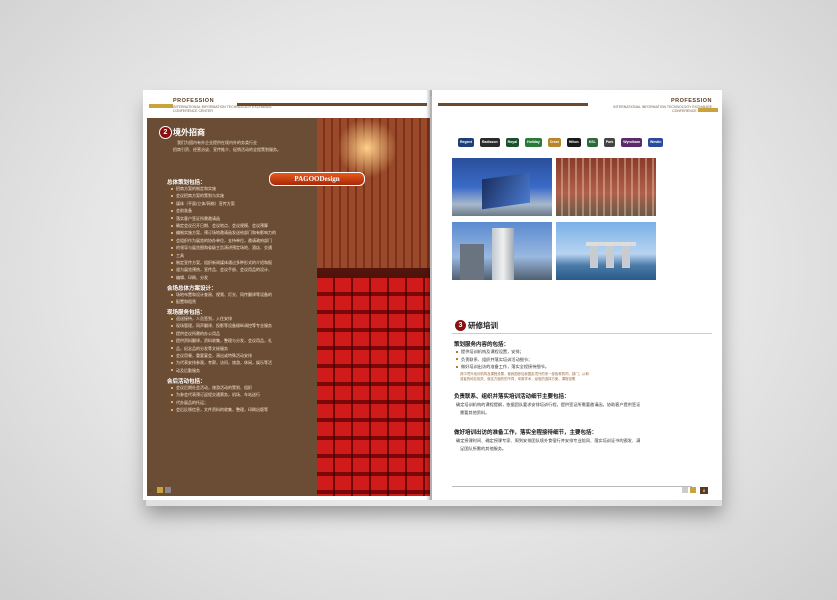  I want to click on hotel-logo: Royal, so click(512, 142).